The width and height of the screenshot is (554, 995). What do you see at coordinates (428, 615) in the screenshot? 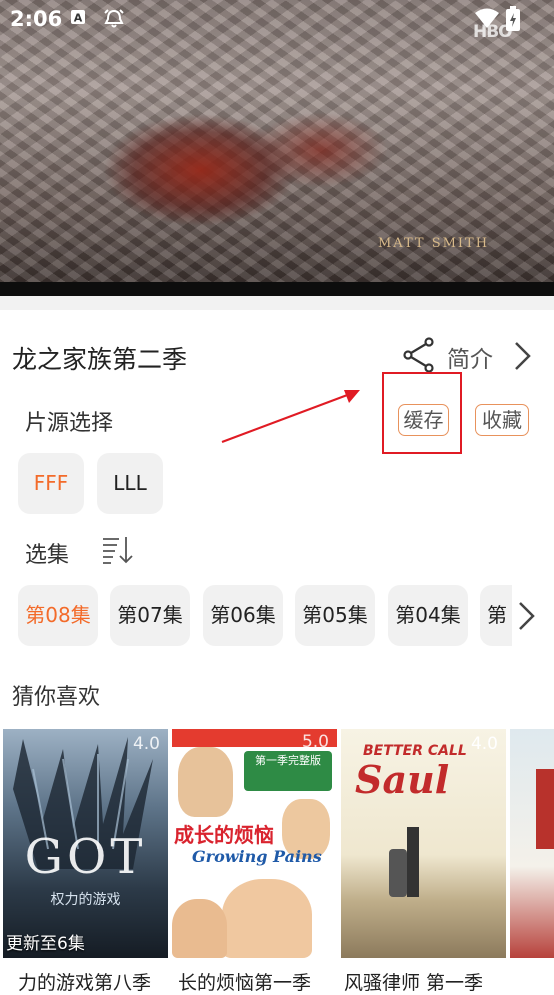
I see `episode-item: 第04集` at bounding box center [428, 615].